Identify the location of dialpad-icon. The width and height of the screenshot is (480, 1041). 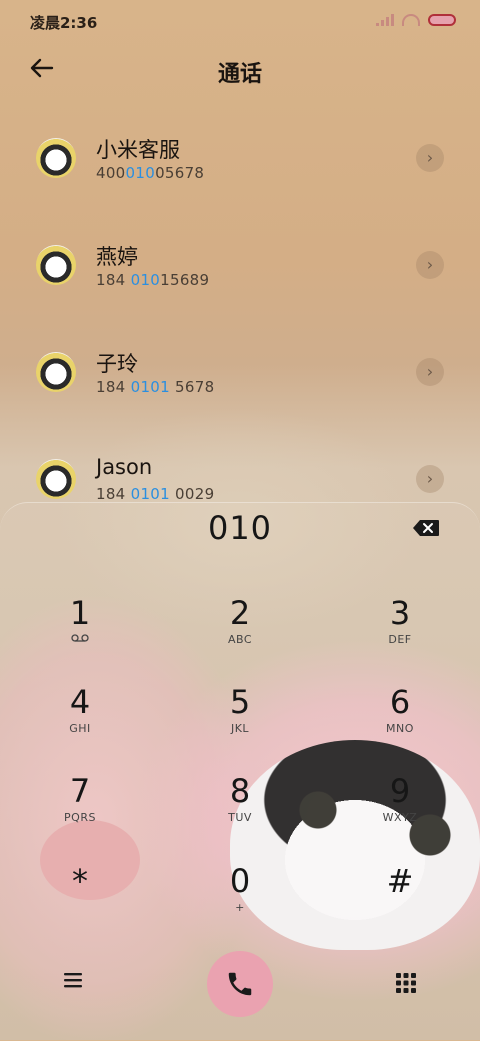
(408, 985).